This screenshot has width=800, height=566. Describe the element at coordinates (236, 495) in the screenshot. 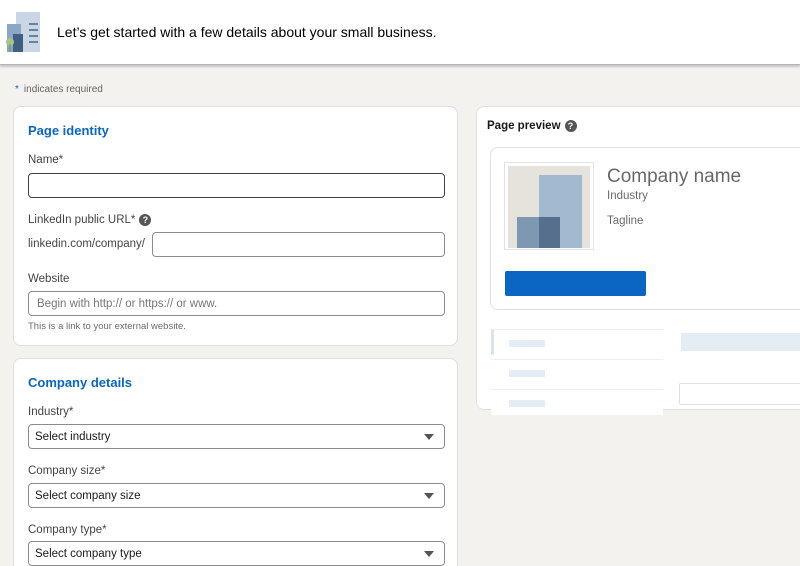

I see `company-size-select: Select company size` at that location.